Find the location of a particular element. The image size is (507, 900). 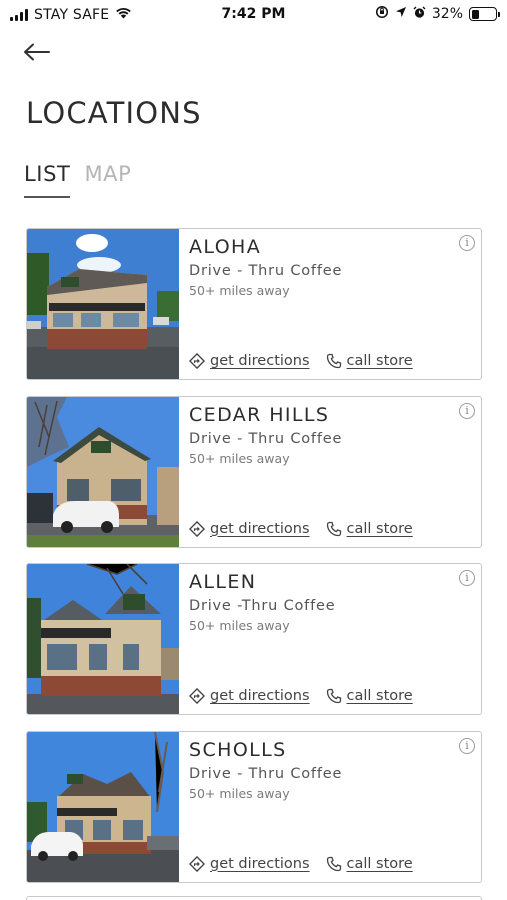

store-photo-aloha is located at coordinates (103, 304).